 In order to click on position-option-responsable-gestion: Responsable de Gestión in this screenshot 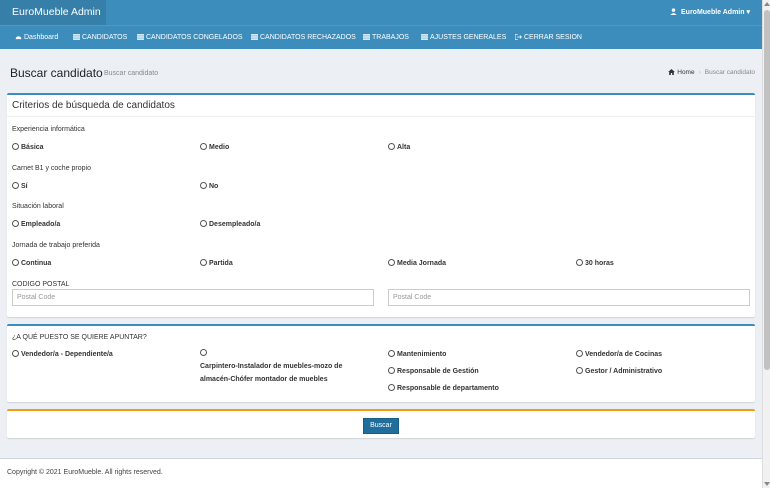, I will do `click(433, 371)`.